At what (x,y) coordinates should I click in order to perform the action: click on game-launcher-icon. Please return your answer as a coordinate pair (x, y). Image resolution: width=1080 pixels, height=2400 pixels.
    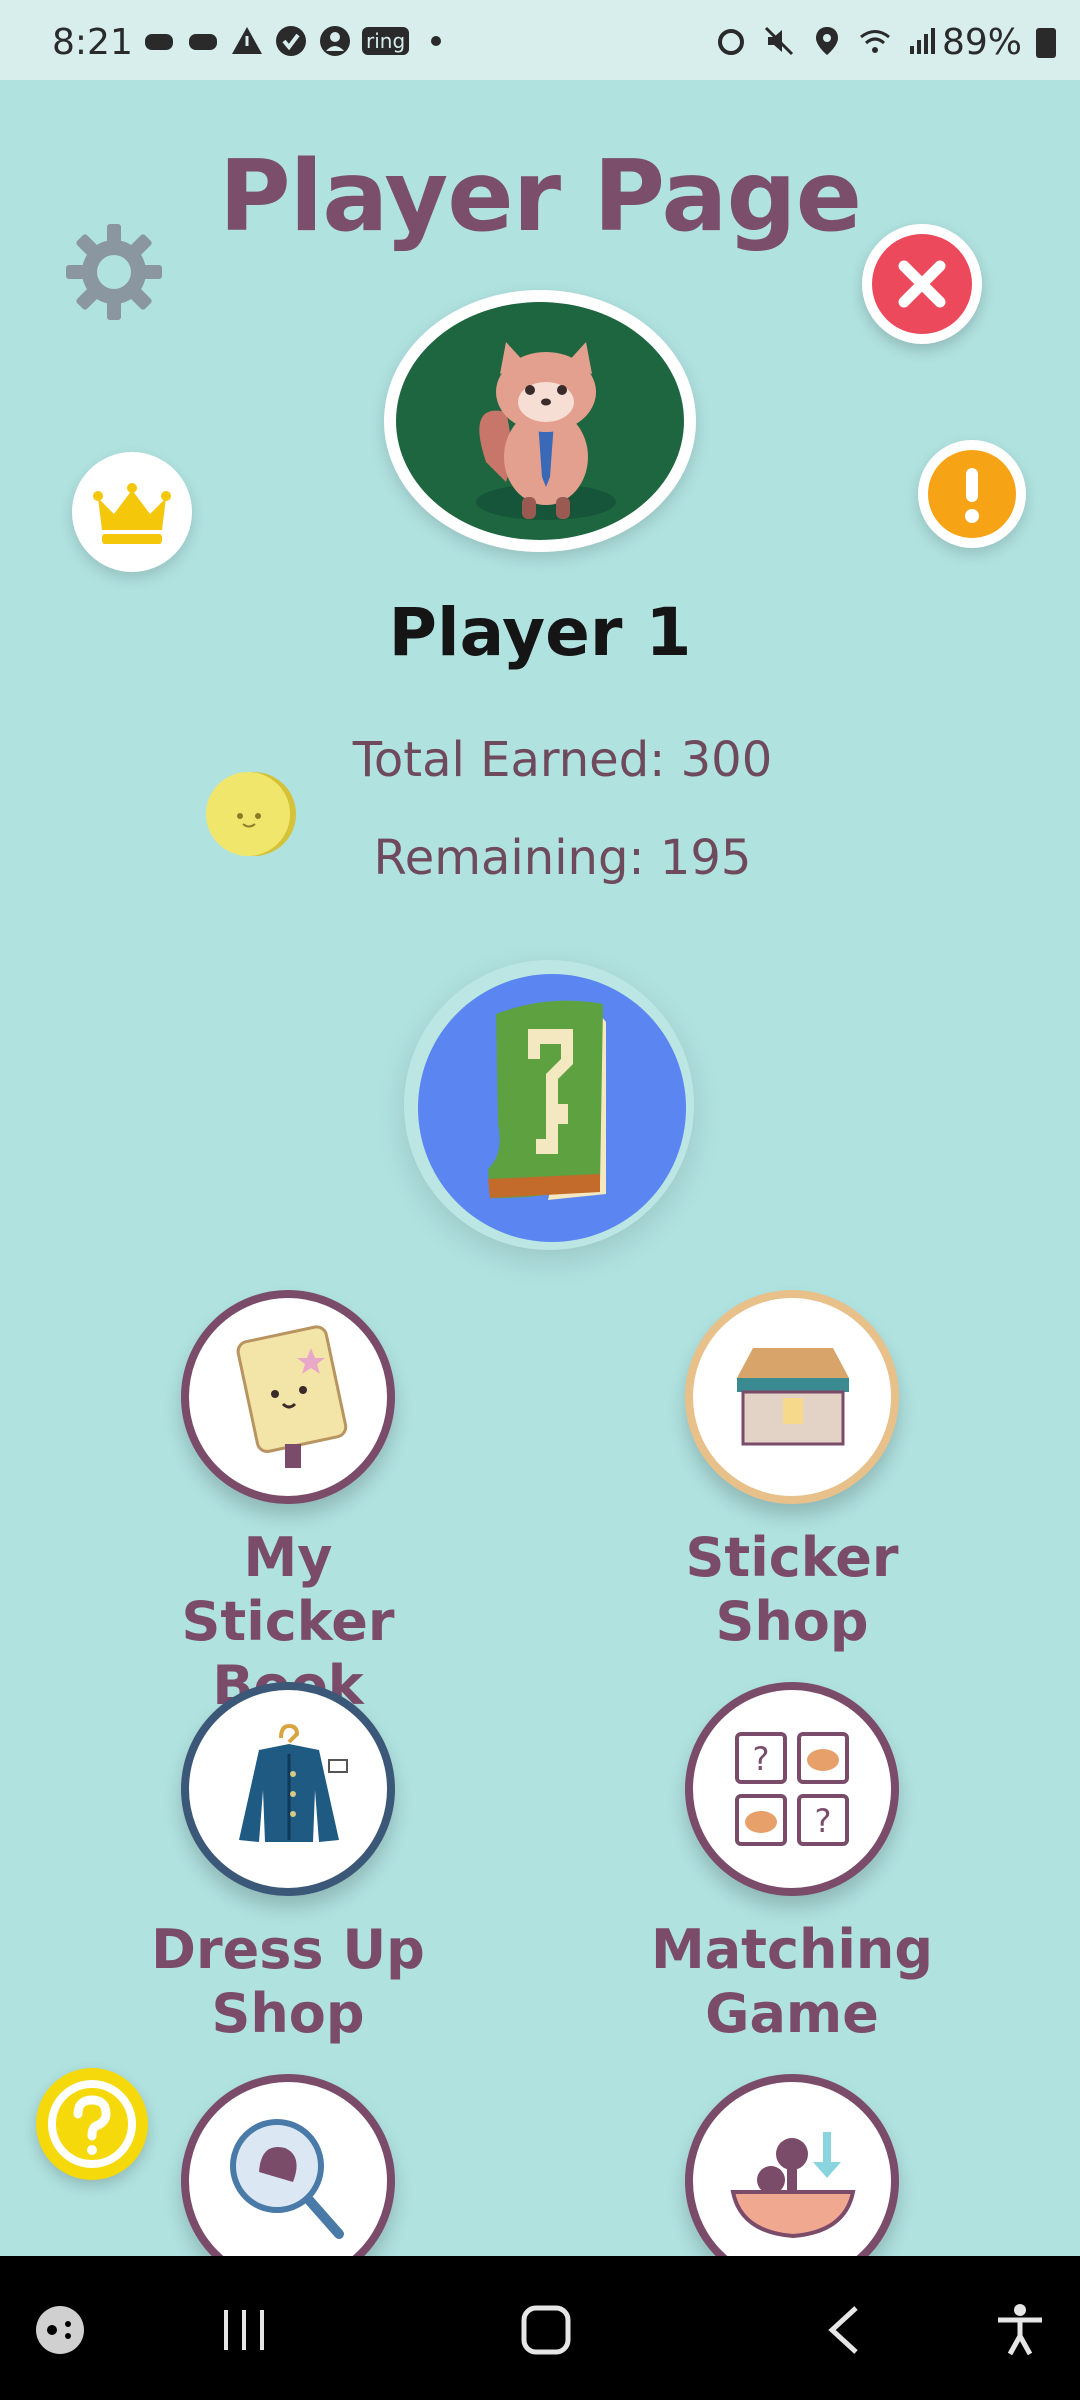
    Looking at the image, I should click on (60, 2330).